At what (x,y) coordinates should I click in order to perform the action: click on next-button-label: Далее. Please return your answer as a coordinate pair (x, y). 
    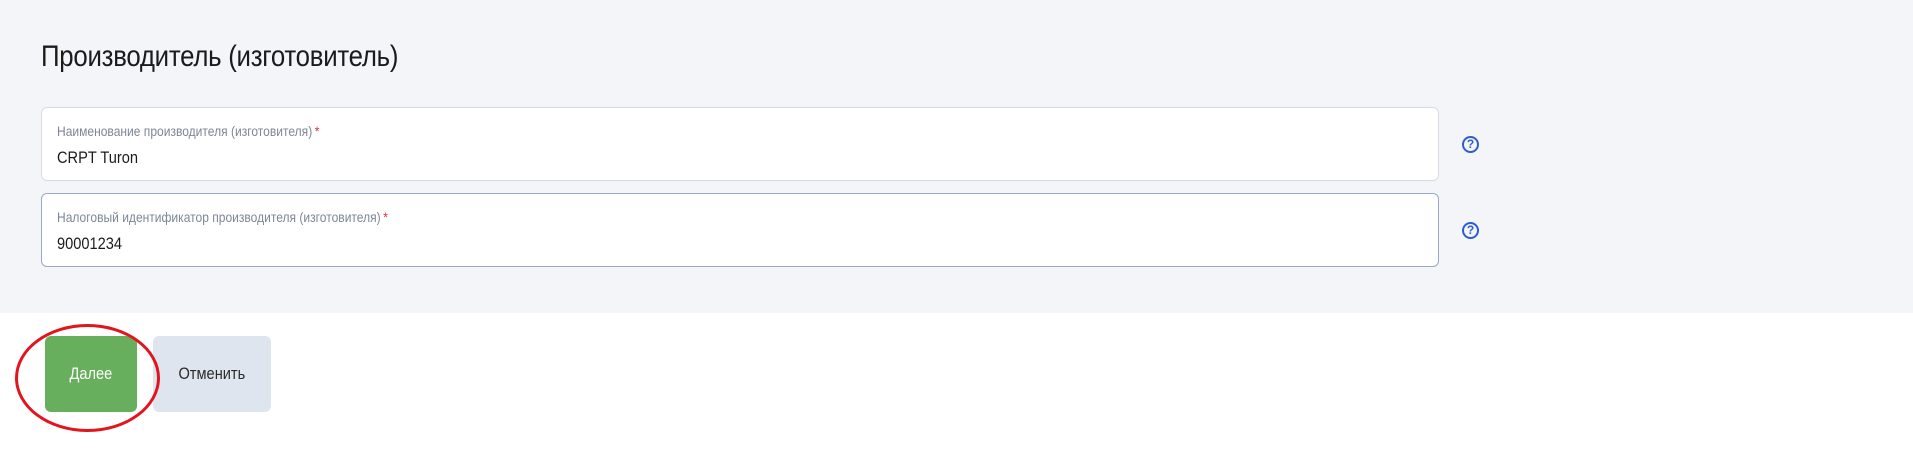
    Looking at the image, I should click on (91, 373).